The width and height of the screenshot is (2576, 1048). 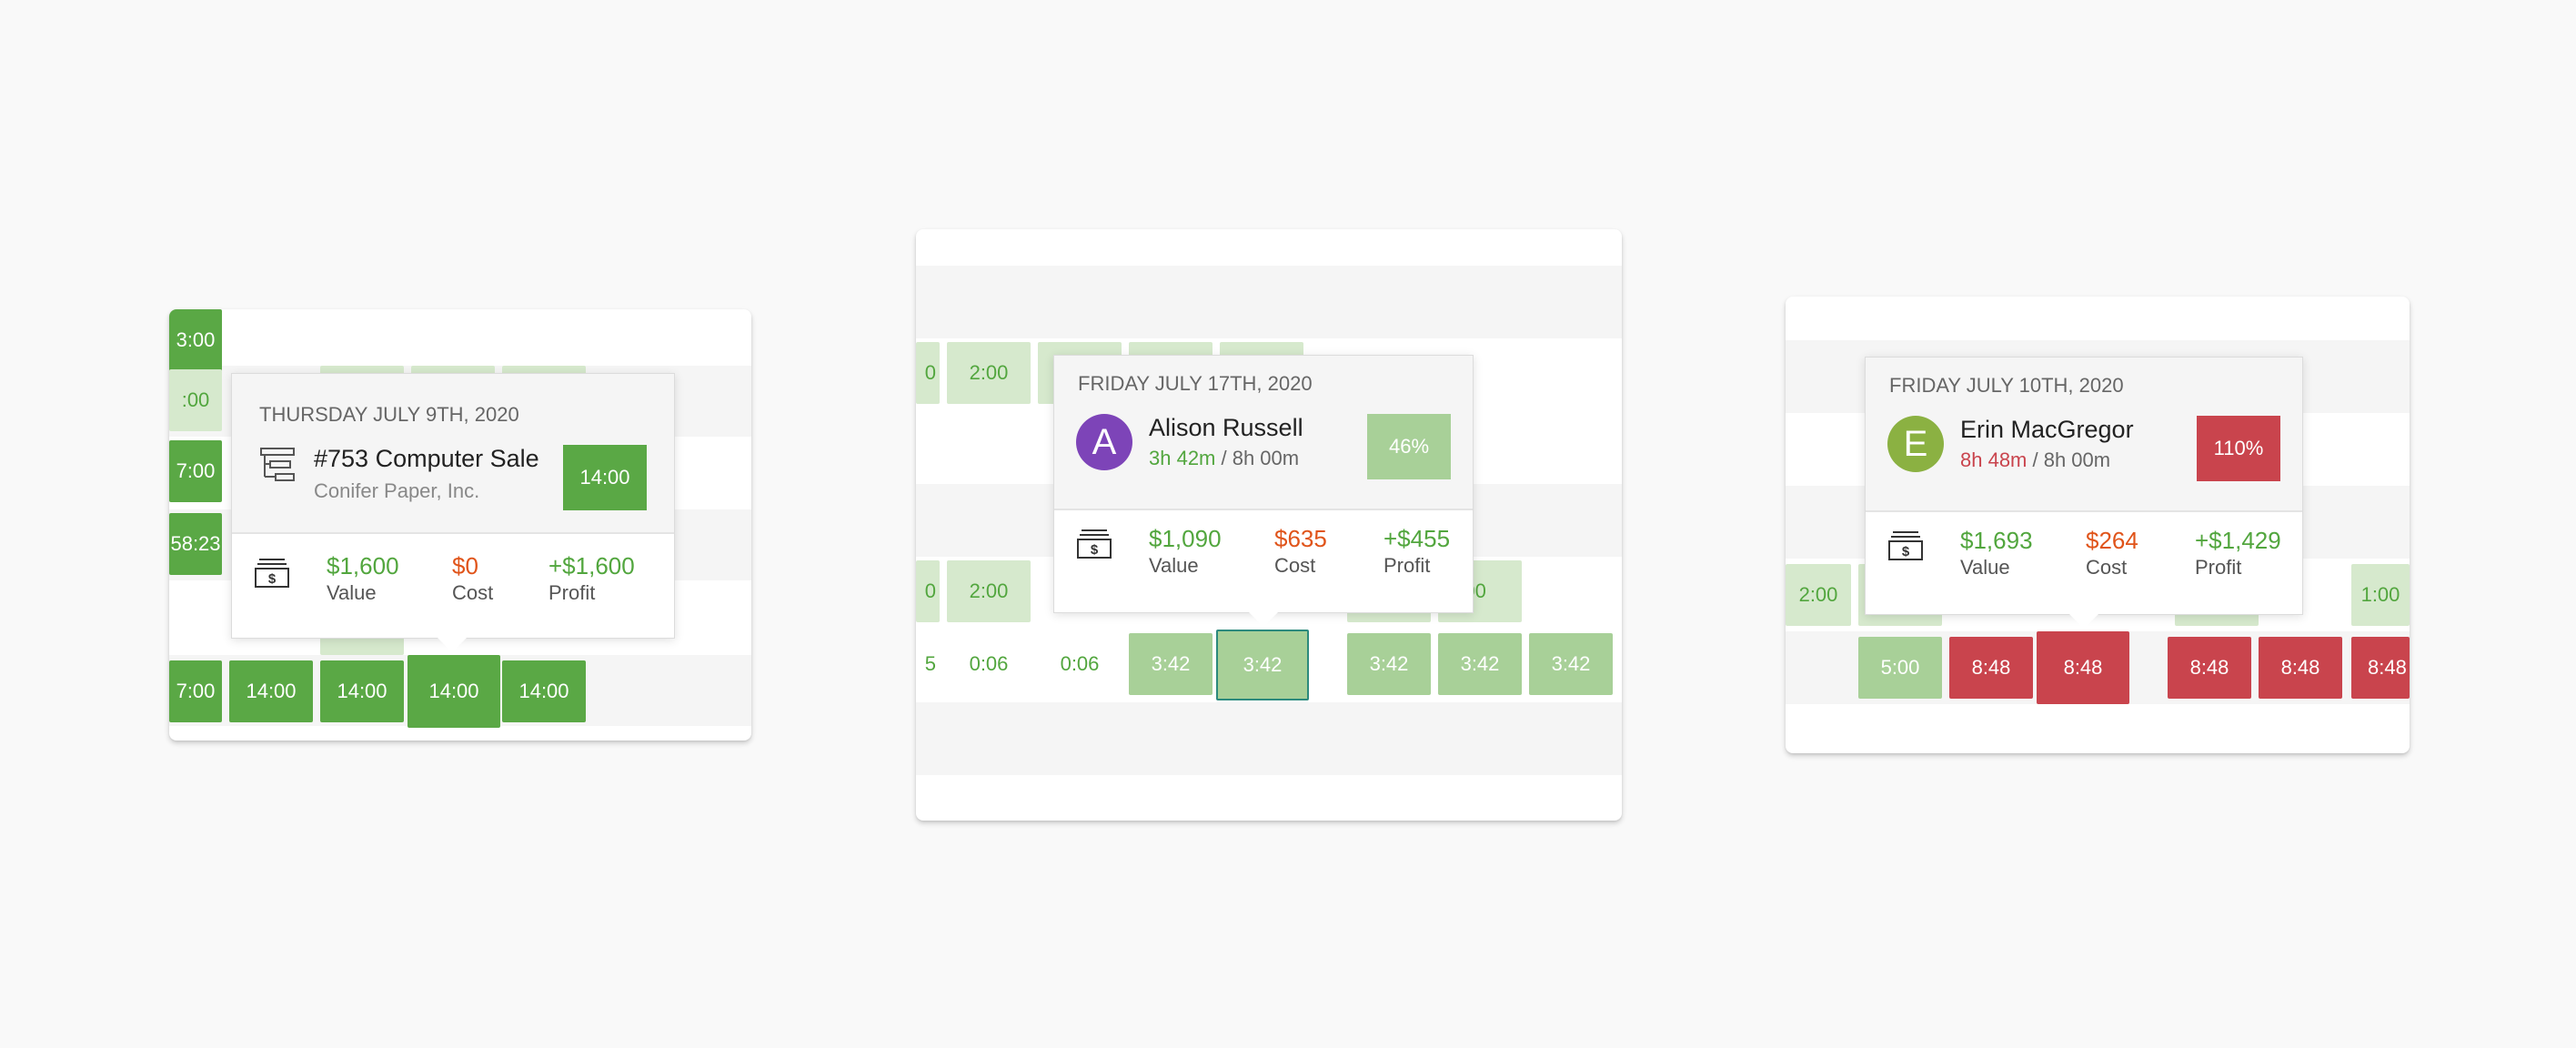 I want to click on shift-cell: 58:23, so click(x=195, y=544).